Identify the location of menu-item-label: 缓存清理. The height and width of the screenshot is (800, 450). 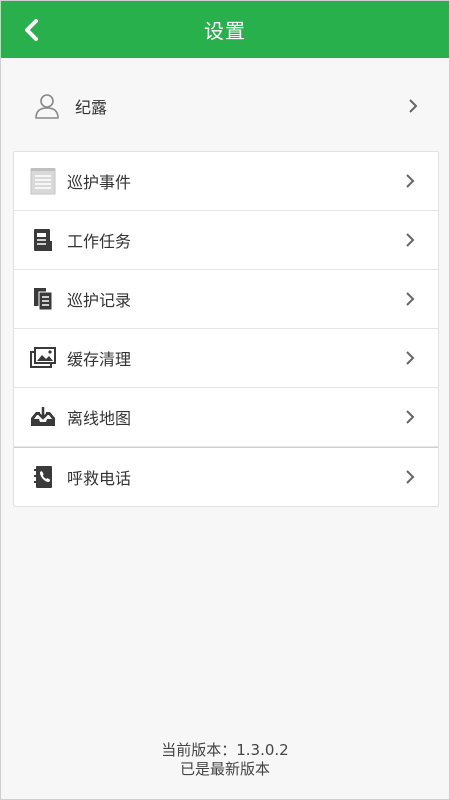
(99, 359).